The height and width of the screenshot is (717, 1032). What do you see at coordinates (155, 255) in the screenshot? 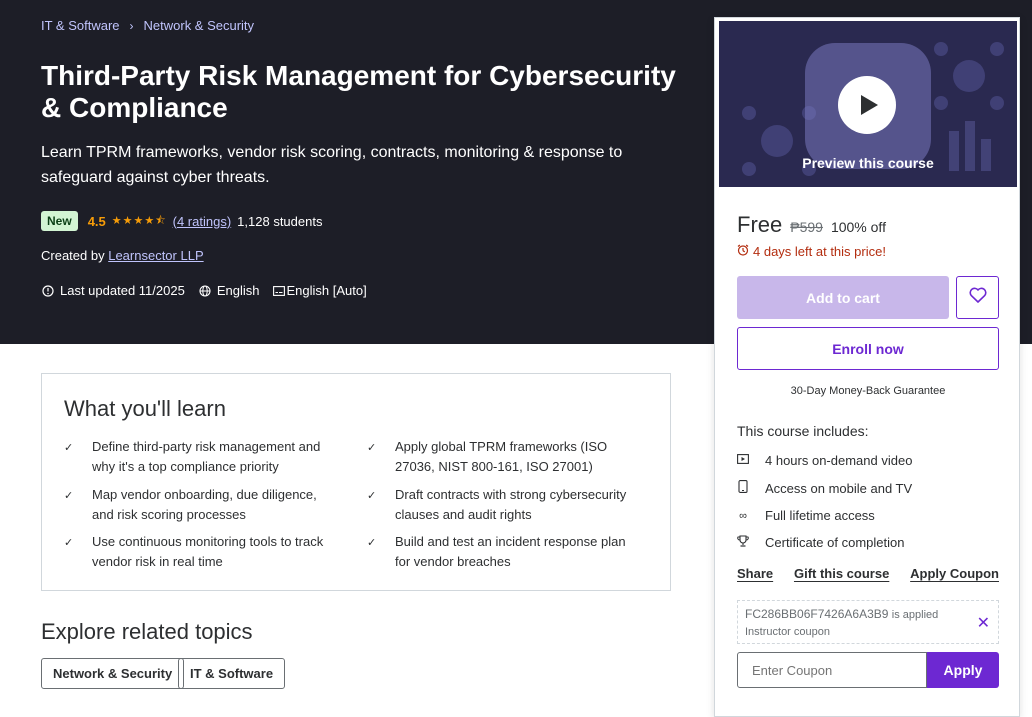
I see `instructor-link: Learnsector LLP` at bounding box center [155, 255].